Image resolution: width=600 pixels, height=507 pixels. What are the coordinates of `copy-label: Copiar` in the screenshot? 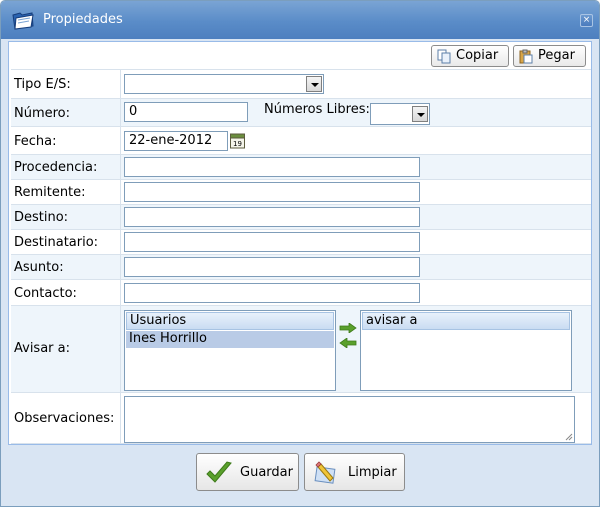 It's located at (477, 55).